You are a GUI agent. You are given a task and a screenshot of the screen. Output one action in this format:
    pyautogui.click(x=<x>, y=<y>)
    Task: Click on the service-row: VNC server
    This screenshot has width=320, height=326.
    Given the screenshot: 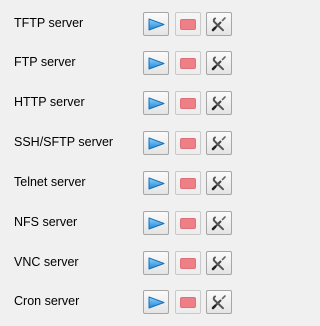 What is the action you would take?
    pyautogui.click(x=122, y=262)
    